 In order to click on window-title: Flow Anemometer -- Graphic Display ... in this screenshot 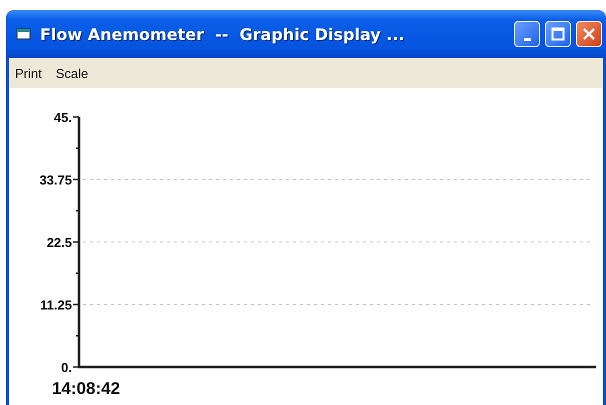, I will do `click(223, 34)`.